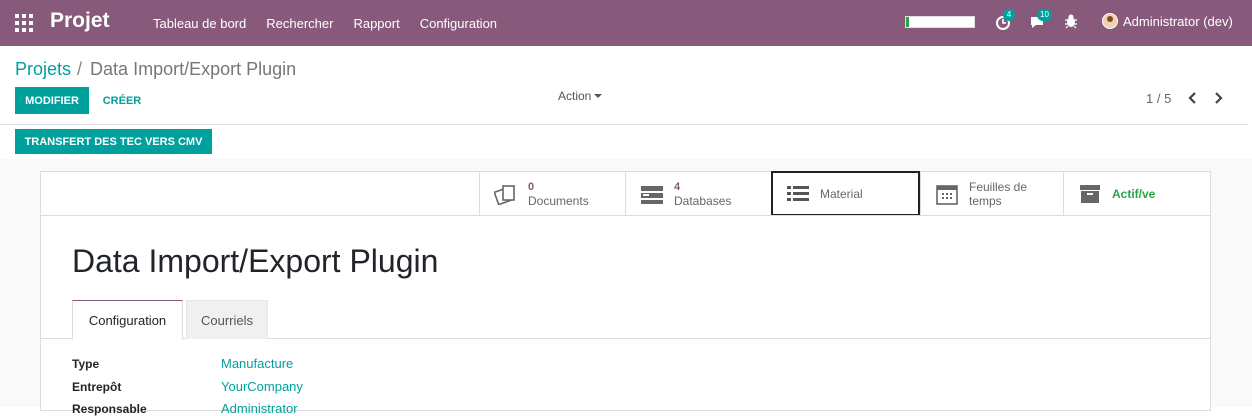  I want to click on breadcrumb: Projets / Data Import/Export Plugin, so click(155, 69).